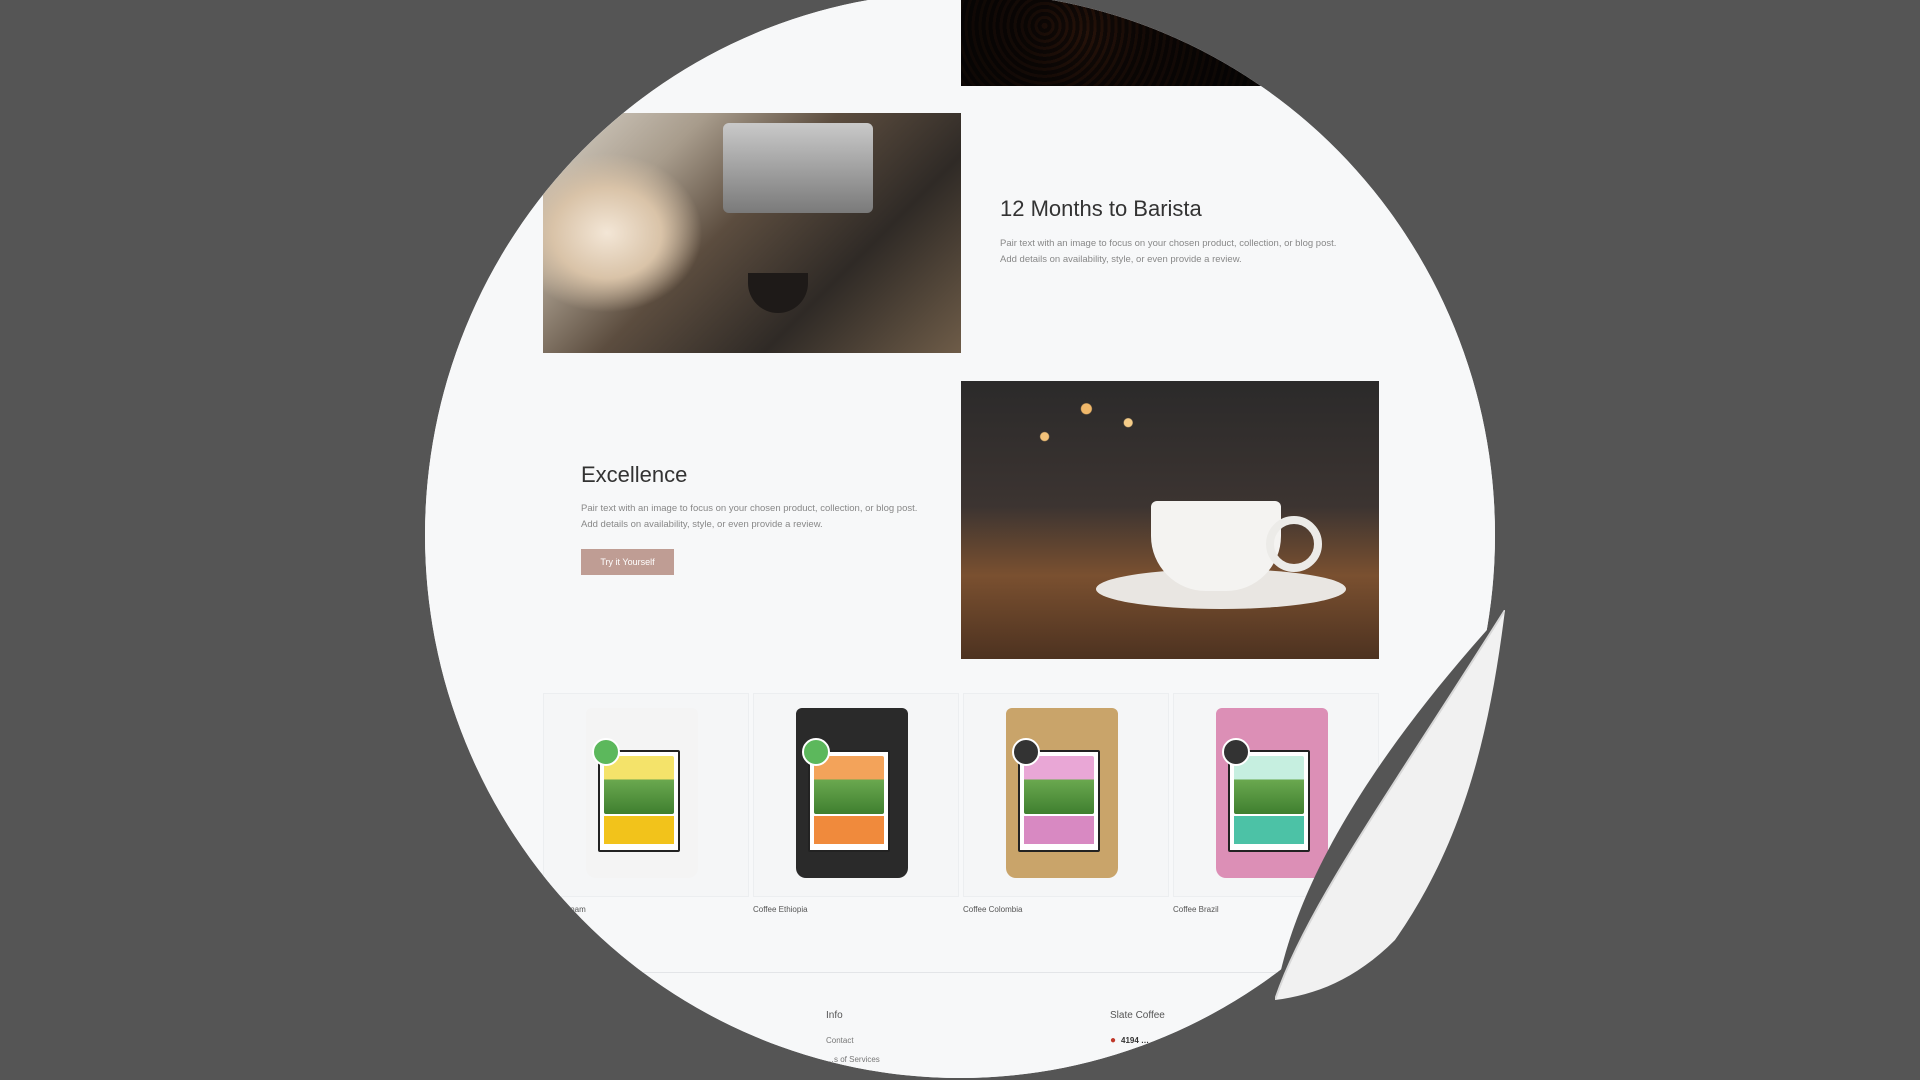  Describe the element at coordinates (853, 1059) in the screenshot. I see `footer-link-terms: …s of Services` at that location.